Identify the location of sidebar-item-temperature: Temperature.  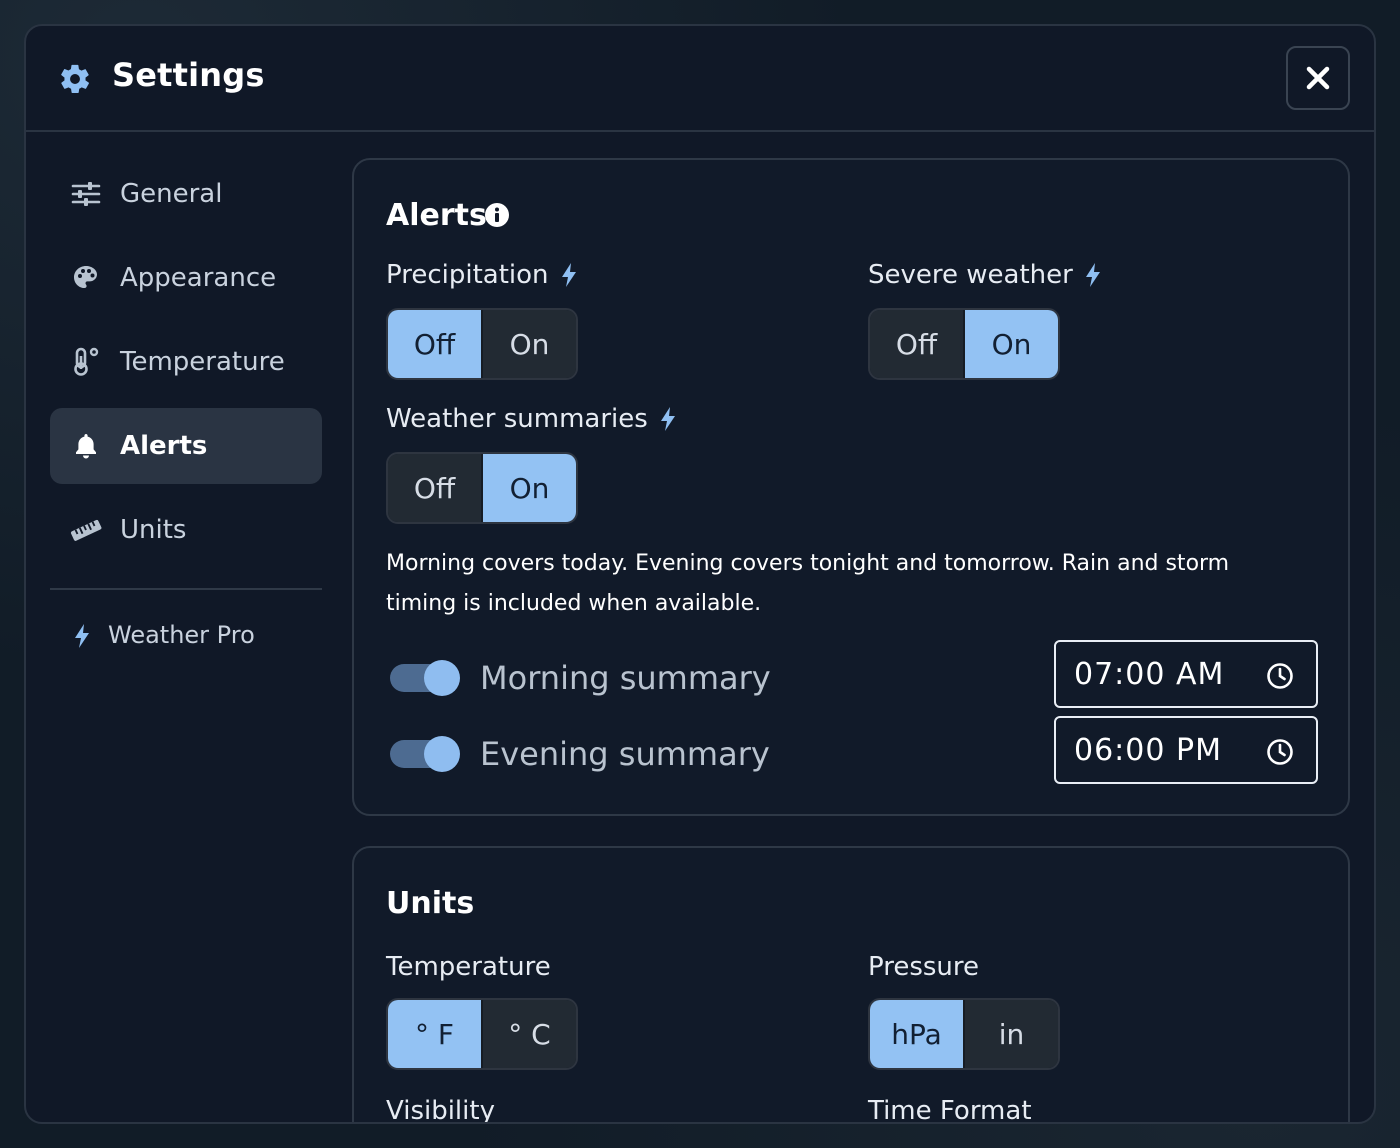
(186, 362).